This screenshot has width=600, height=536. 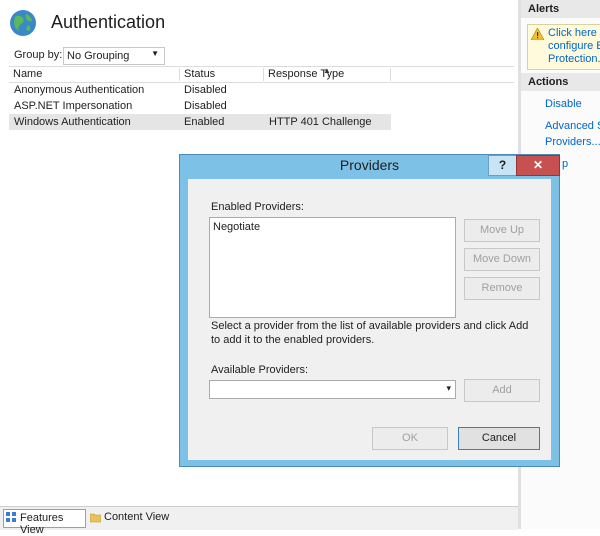 What do you see at coordinates (560, 82) in the screenshot?
I see `actions-header: Actions` at bounding box center [560, 82].